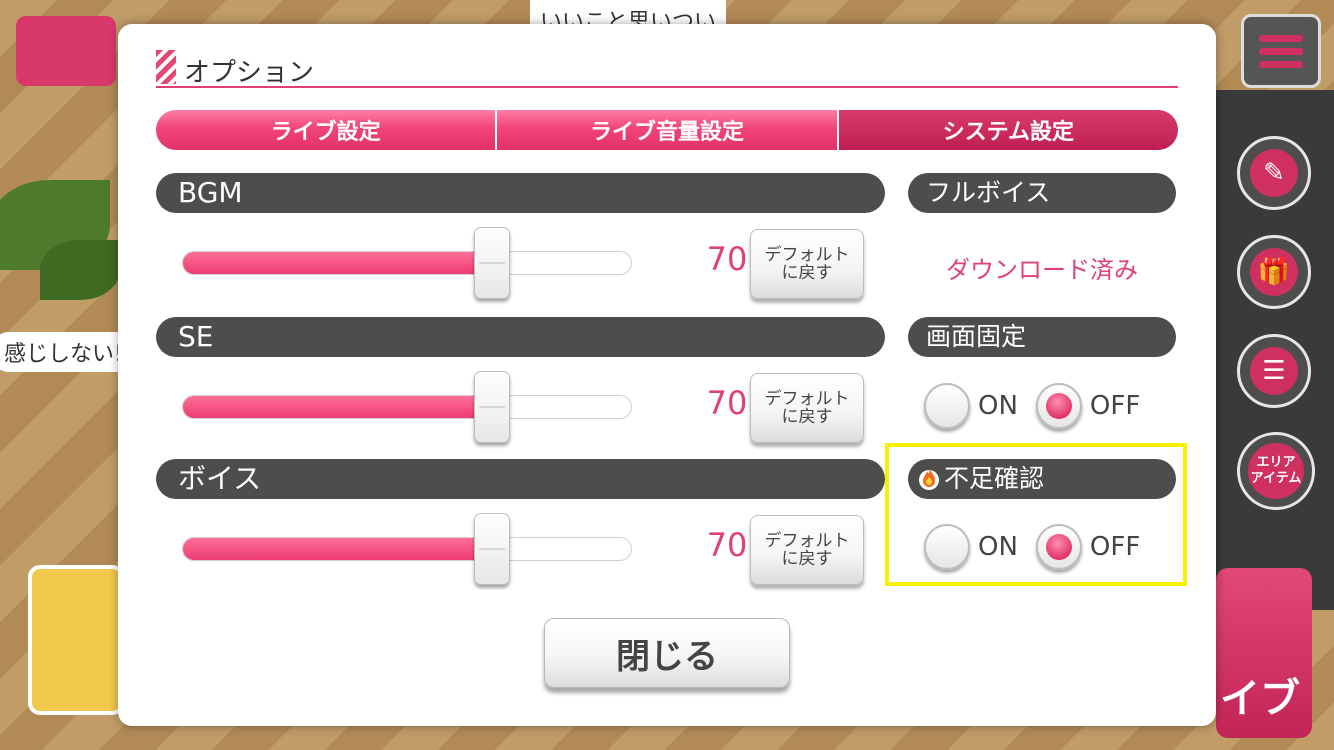 The image size is (1334, 750). I want to click on bgm-header: BGM, so click(520, 193).